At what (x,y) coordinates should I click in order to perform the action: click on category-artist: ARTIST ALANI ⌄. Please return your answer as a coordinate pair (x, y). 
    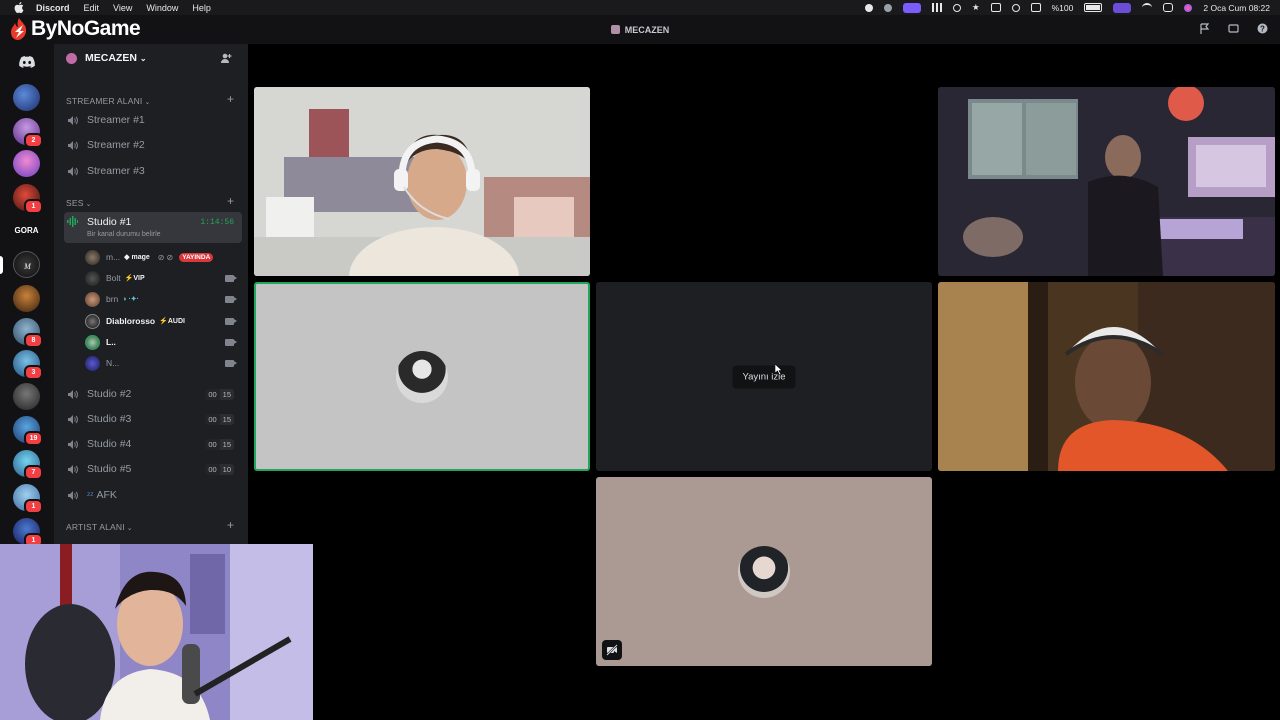
    Looking at the image, I should click on (99, 527).